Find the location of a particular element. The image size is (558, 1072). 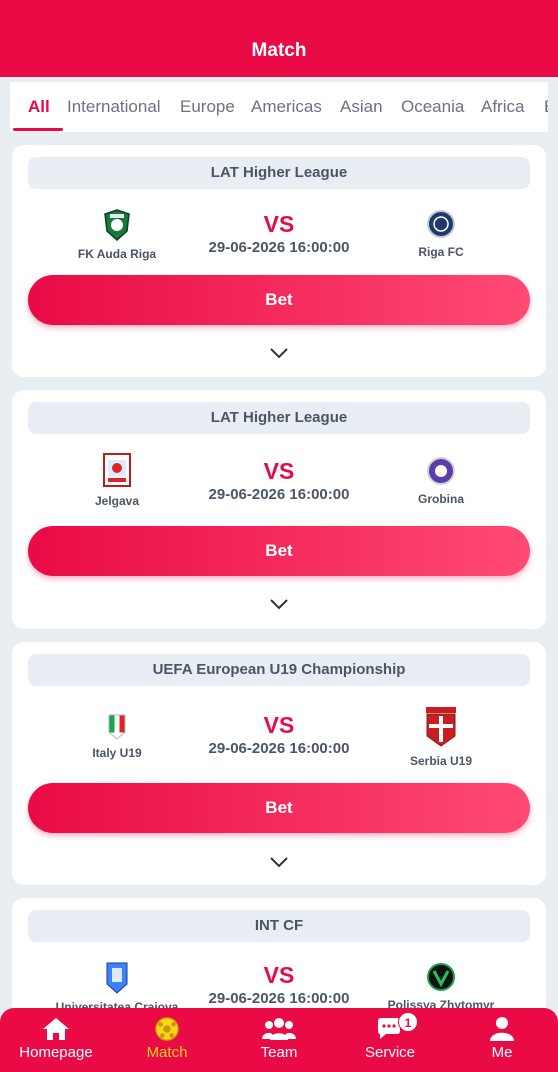

active-tab-indicator is located at coordinates (38, 129).